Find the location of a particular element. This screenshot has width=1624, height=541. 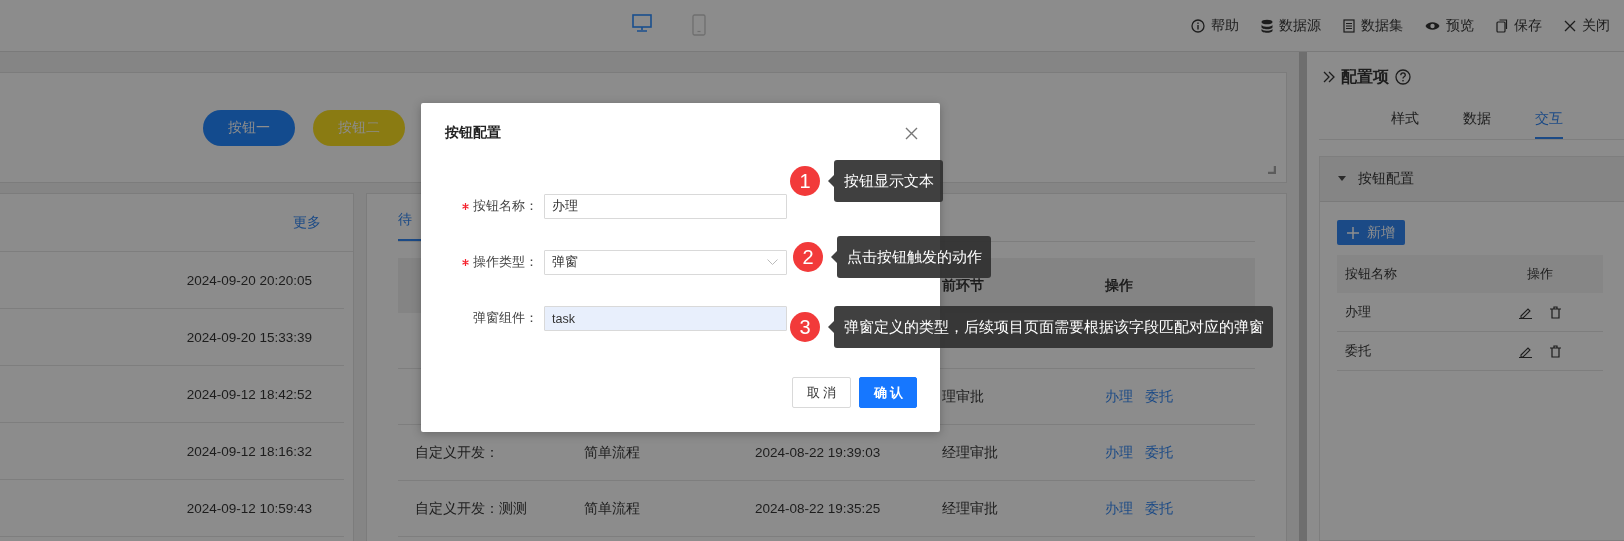

date-text: 2024-09-20 15:33:39 is located at coordinates (249, 337).